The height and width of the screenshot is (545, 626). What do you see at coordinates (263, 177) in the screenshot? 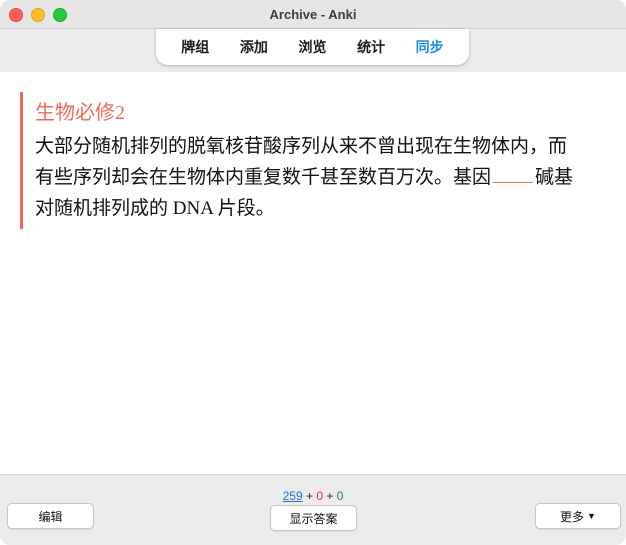
I see `card-text-line-2-pre: 有些序列却会在生物体内重复数千甚至数百万次。基因` at bounding box center [263, 177].